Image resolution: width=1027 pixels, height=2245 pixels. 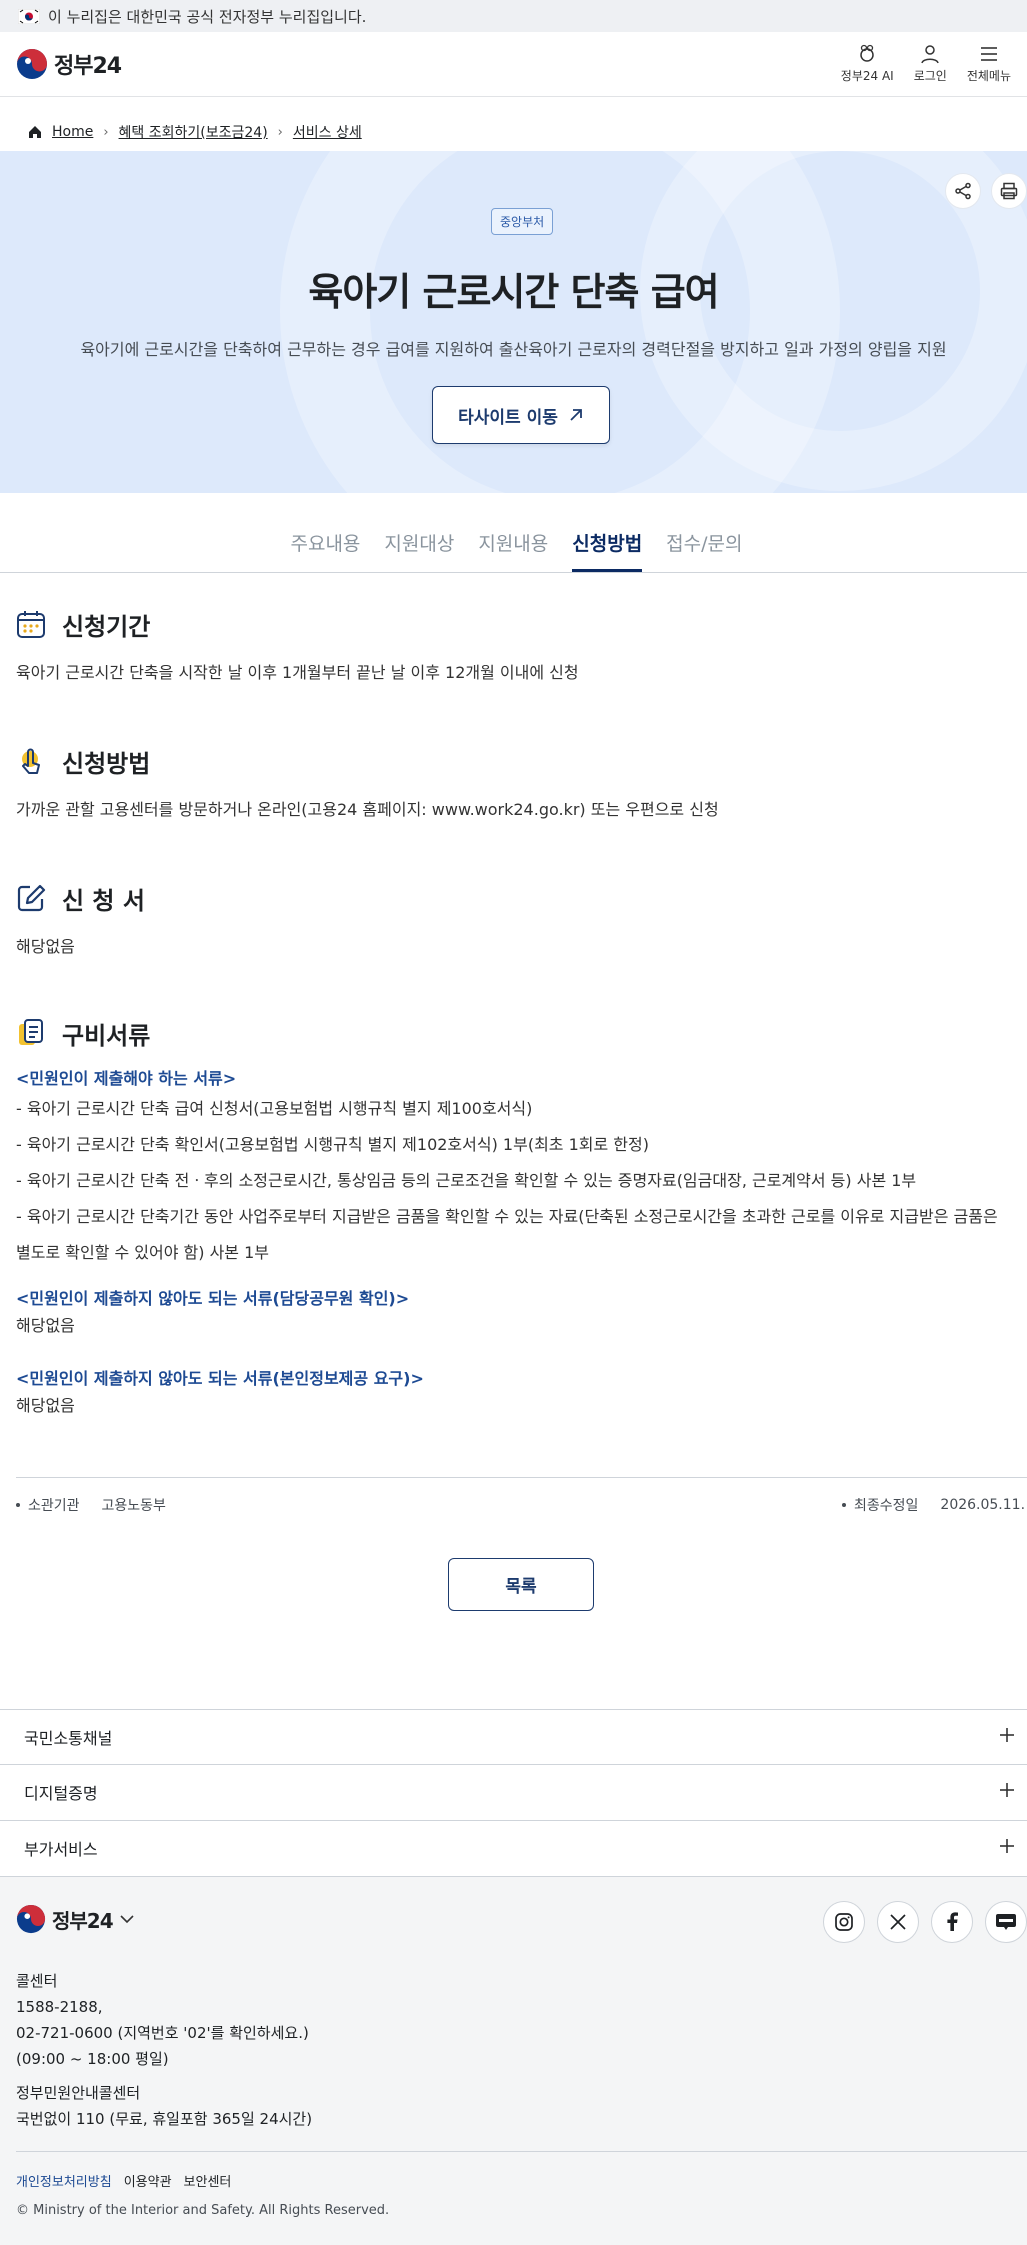 I want to click on share-button, so click(x=963, y=191).